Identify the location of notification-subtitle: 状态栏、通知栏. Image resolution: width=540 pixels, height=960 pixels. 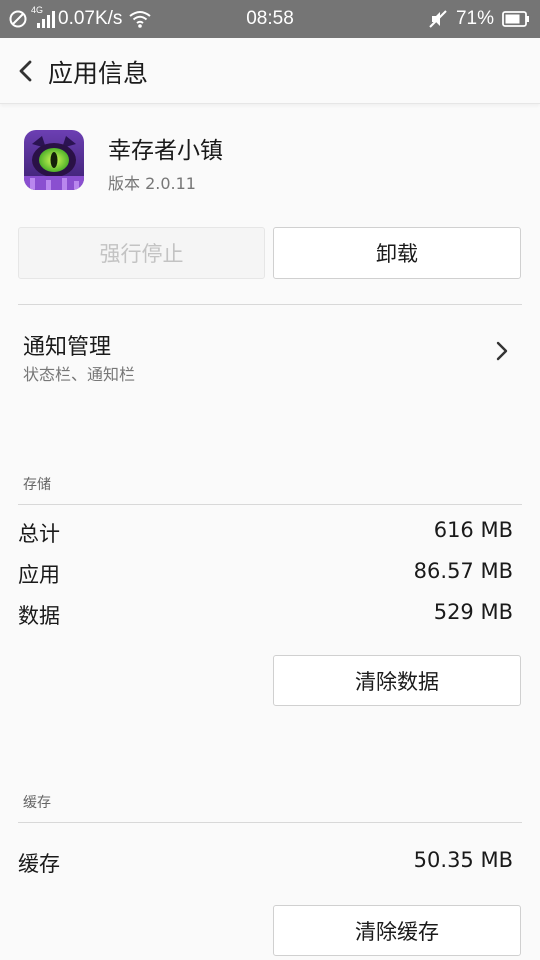
(79, 374).